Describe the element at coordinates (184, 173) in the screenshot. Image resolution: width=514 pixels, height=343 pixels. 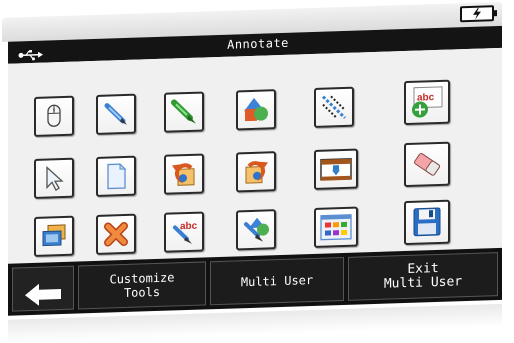
I see `undo-button` at that location.